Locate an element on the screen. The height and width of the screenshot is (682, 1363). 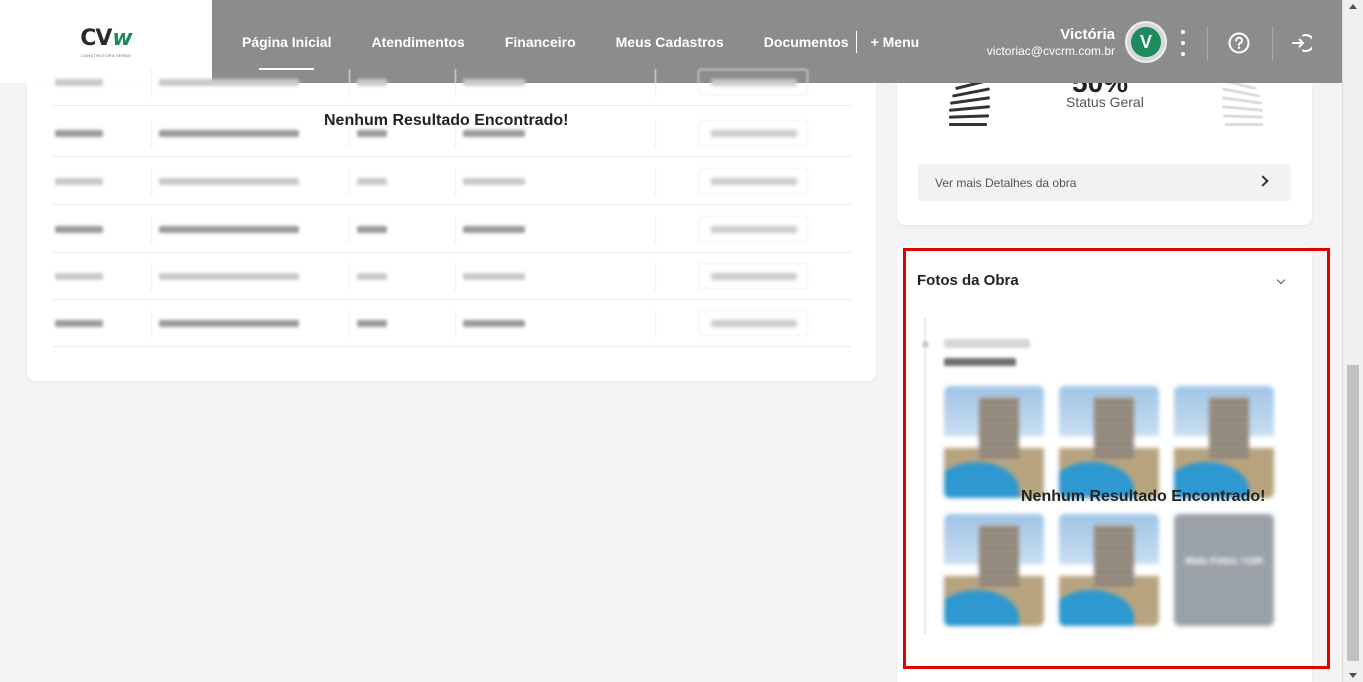
fotos-obra-title: Fotos da Obra is located at coordinates (968, 280).